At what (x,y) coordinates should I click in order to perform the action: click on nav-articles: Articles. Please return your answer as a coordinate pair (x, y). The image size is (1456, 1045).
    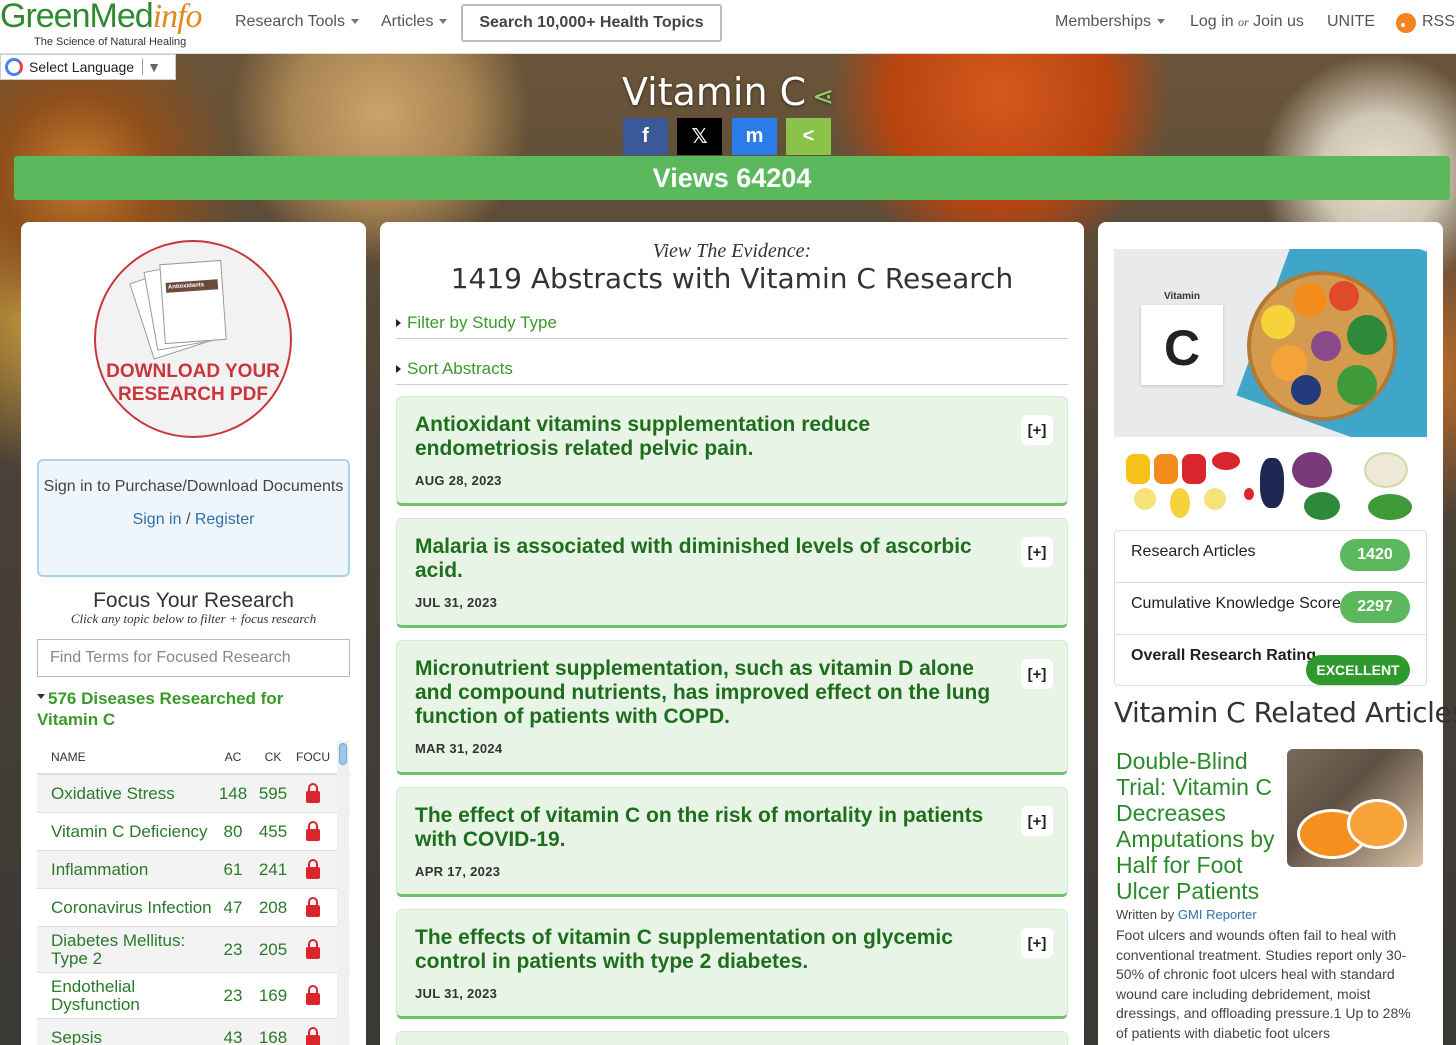
    Looking at the image, I should click on (414, 22).